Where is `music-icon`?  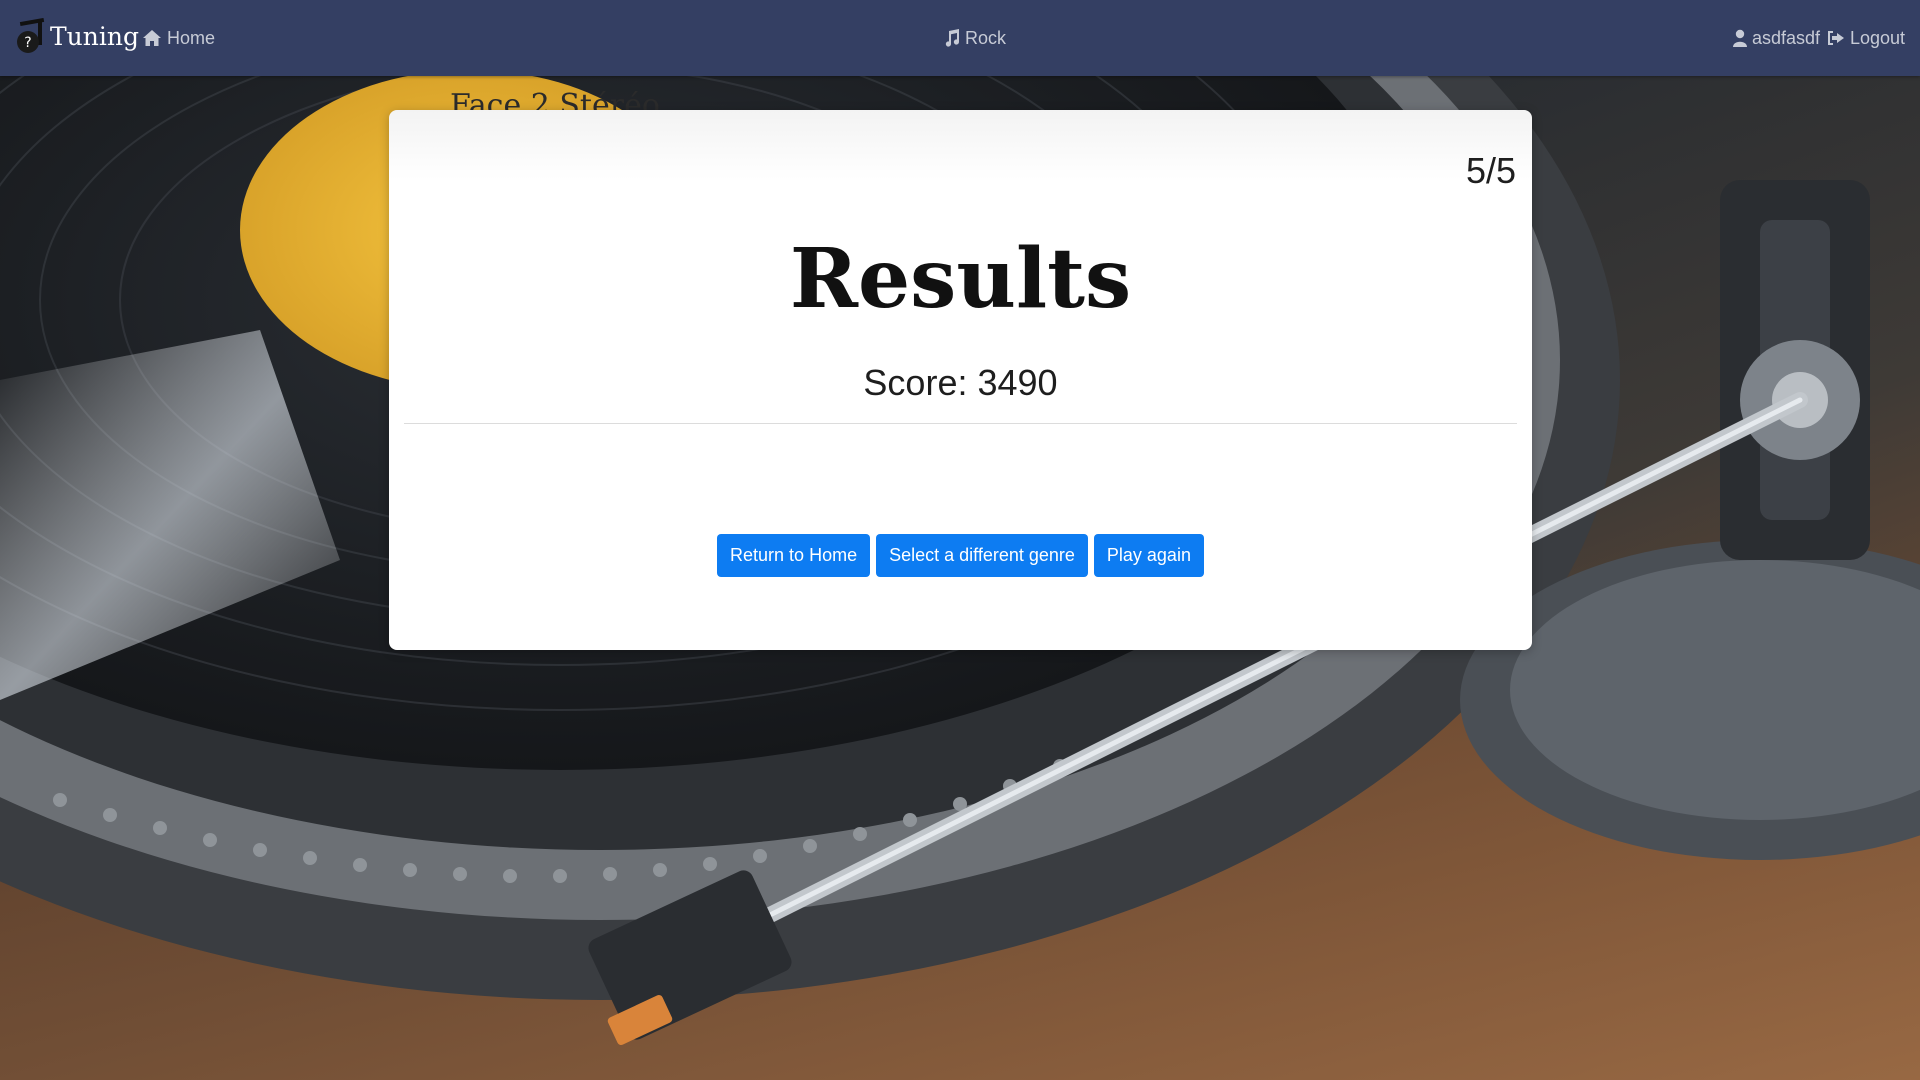
music-icon is located at coordinates (952, 38).